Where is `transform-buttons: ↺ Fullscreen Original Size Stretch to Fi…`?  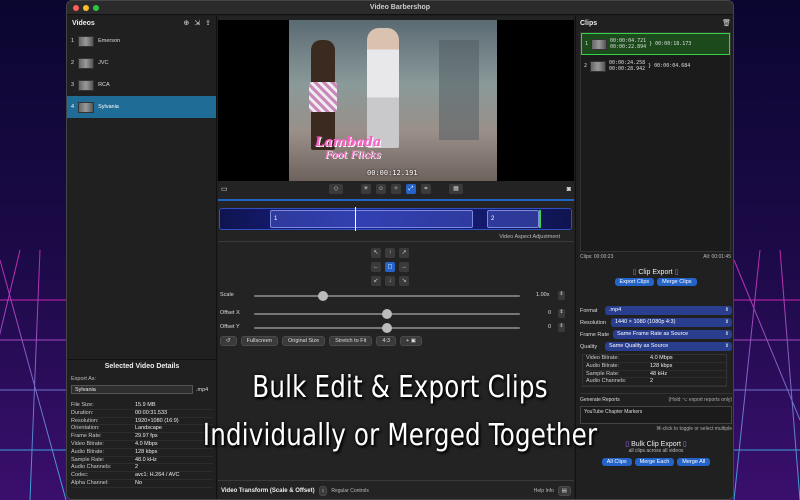 transform-buttons: ↺ Fullscreen Original Size Stretch to Fi… is located at coordinates (321, 341).